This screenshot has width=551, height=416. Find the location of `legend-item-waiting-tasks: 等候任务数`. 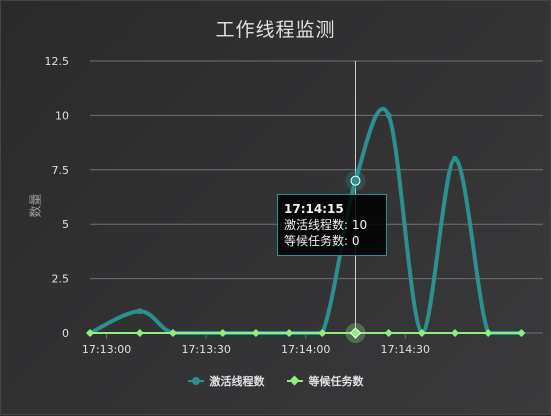

legend-item-waiting-tasks: 等候任务数 is located at coordinates (325, 381).